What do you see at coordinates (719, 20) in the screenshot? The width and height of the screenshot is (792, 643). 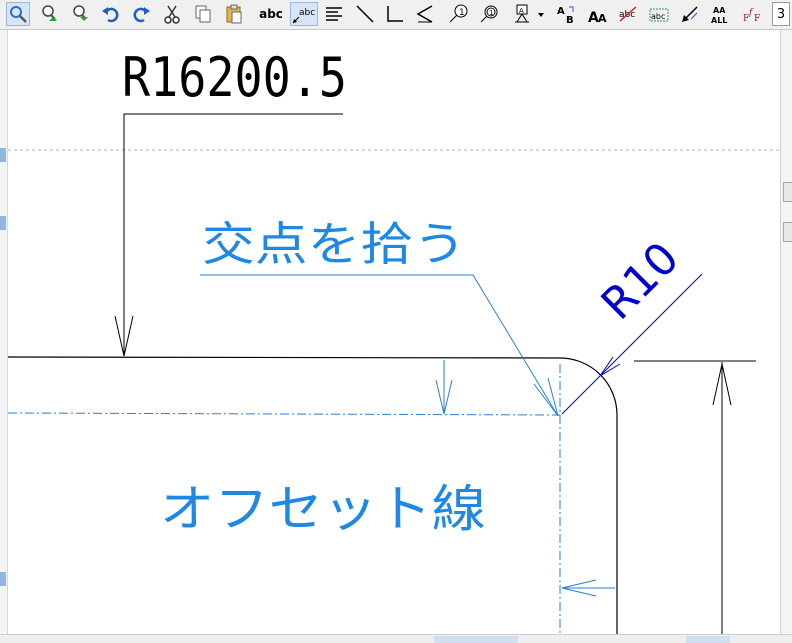 I see `svg-text: ALL` at bounding box center [719, 20].